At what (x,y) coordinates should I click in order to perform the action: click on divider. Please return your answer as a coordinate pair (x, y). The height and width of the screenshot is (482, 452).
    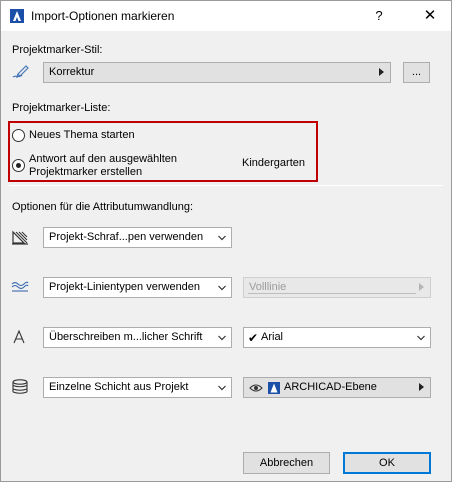
    Looking at the image, I should click on (226, 185).